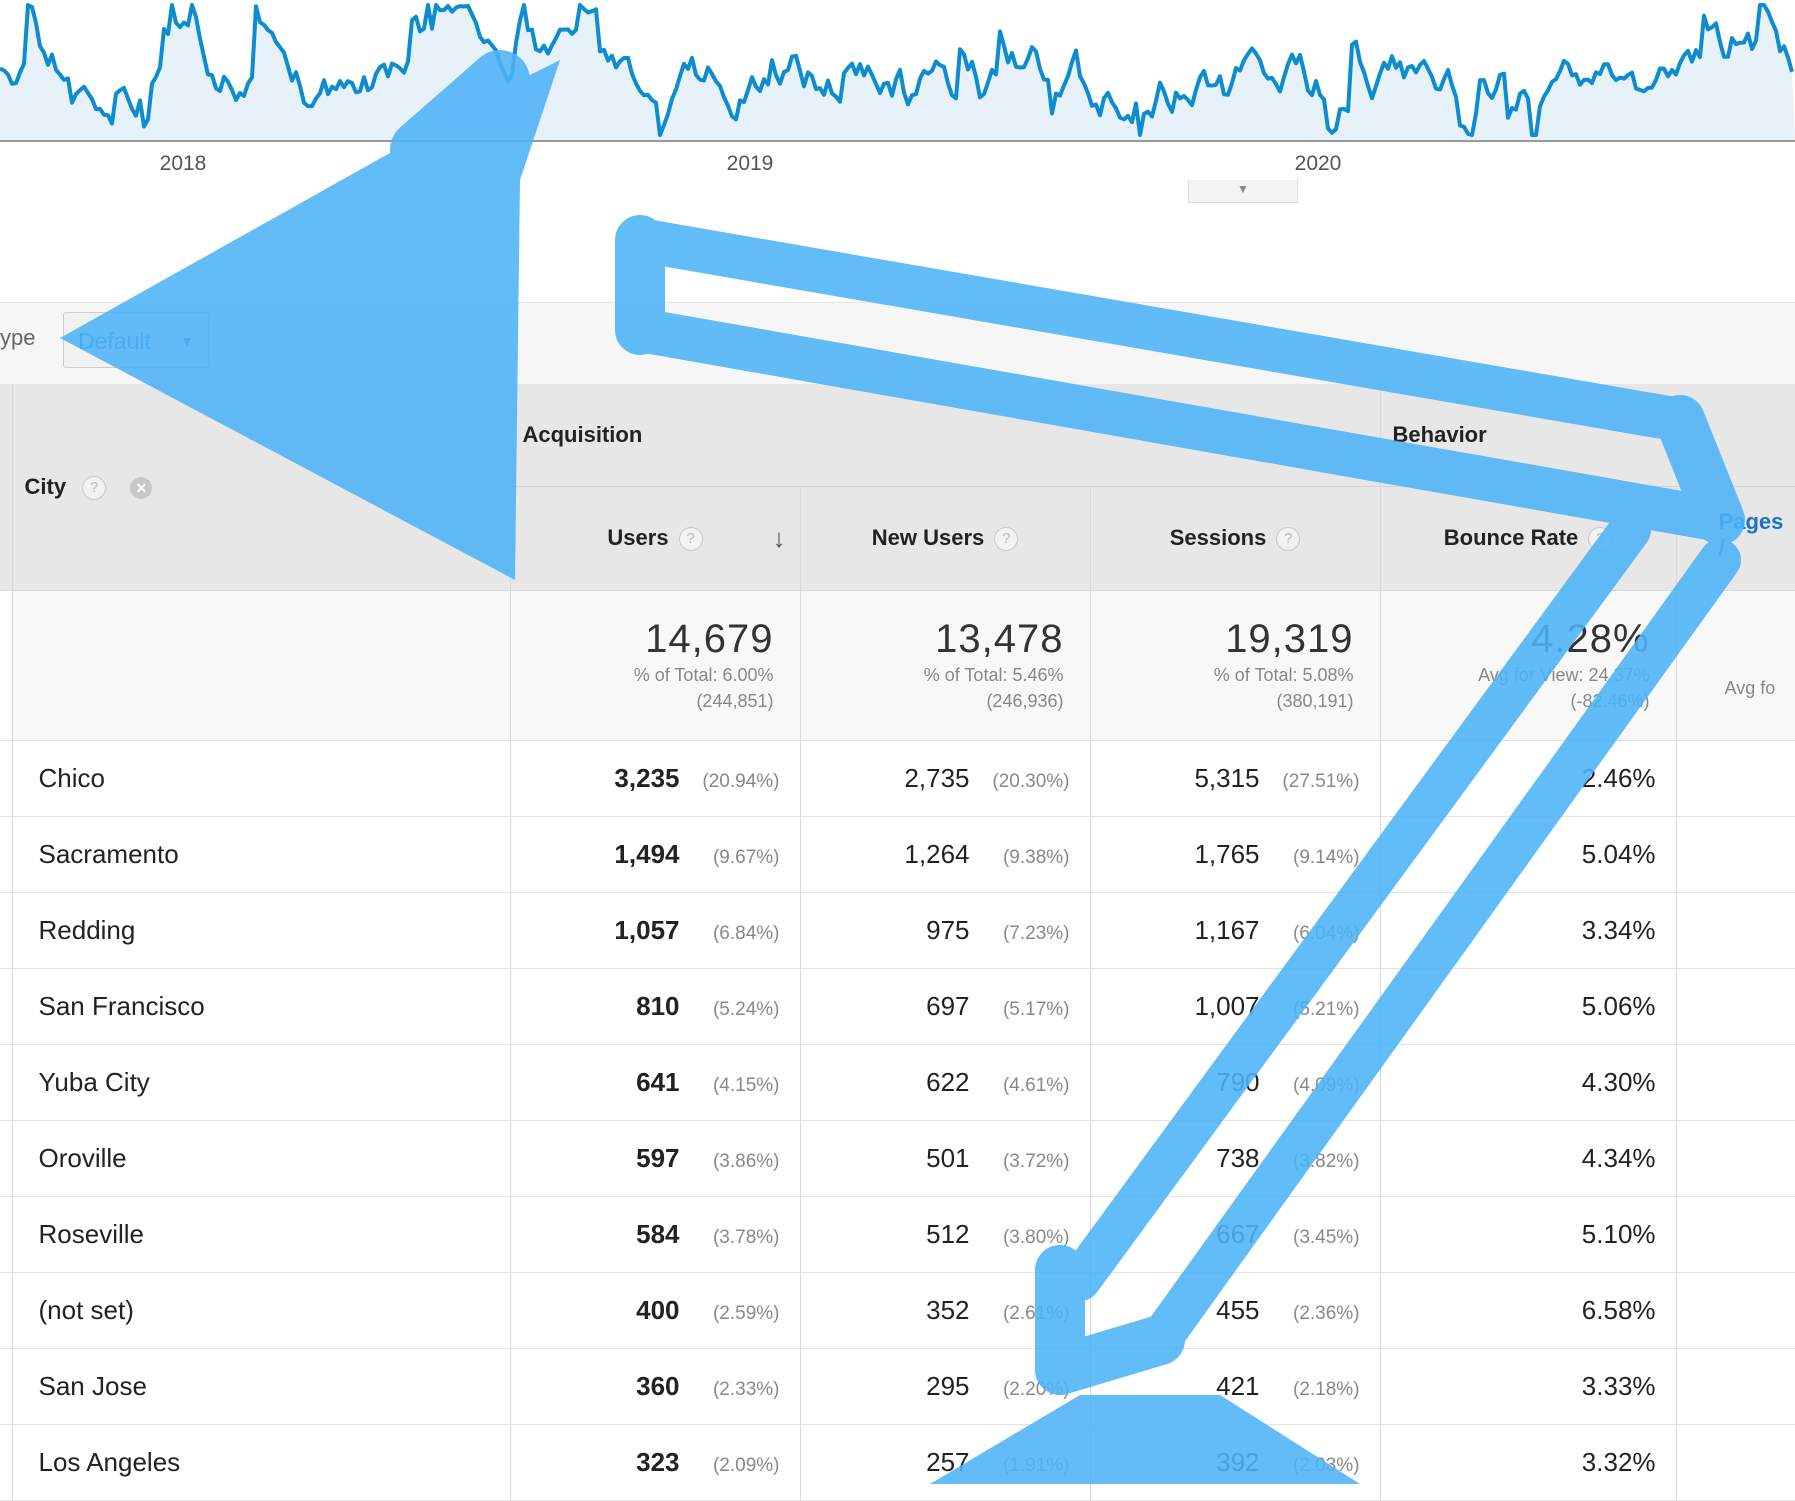 The width and height of the screenshot is (1795, 1501). I want to click on sessions-column-header: Sessions?, so click(1235, 538).